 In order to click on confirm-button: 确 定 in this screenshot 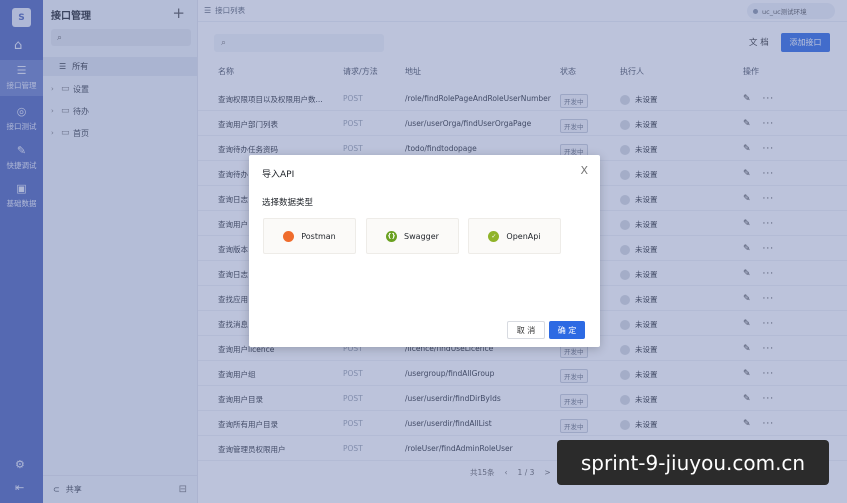, I will do `click(567, 330)`.